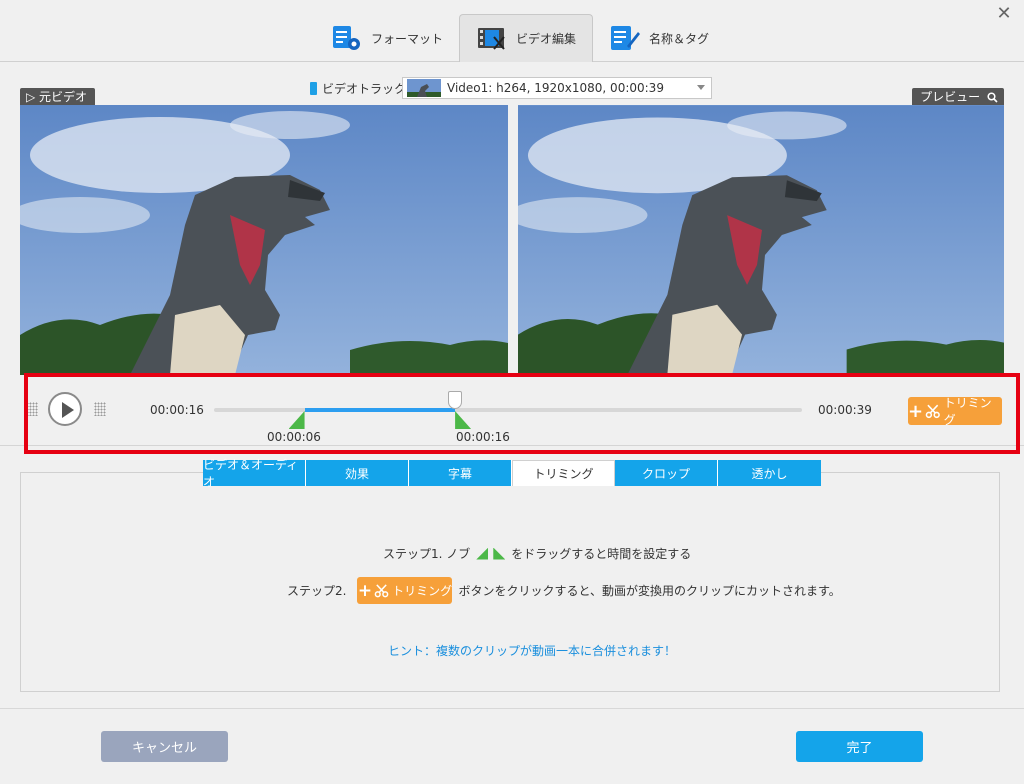 The width and height of the screenshot is (1024, 784). I want to click on step2-prefix: ステップ2., so click(317, 591).